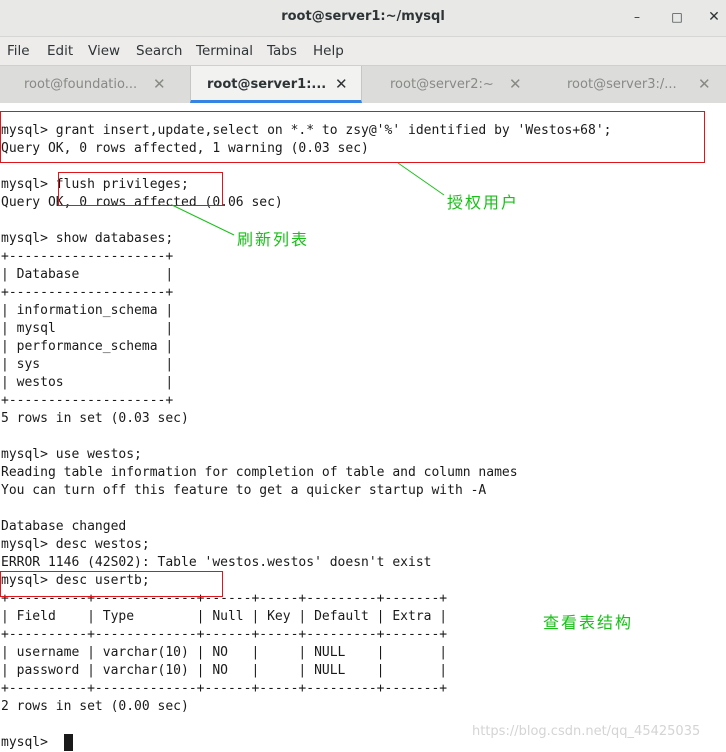 This screenshot has width=726, height=752. What do you see at coordinates (273, 239) in the screenshot?
I see `flush-note: 刷新列表` at bounding box center [273, 239].